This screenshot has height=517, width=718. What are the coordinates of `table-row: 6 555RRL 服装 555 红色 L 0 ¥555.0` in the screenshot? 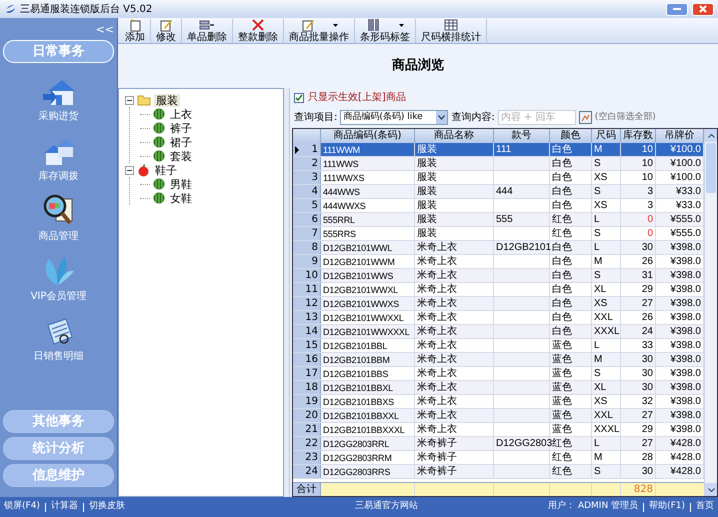 It's located at (498, 220).